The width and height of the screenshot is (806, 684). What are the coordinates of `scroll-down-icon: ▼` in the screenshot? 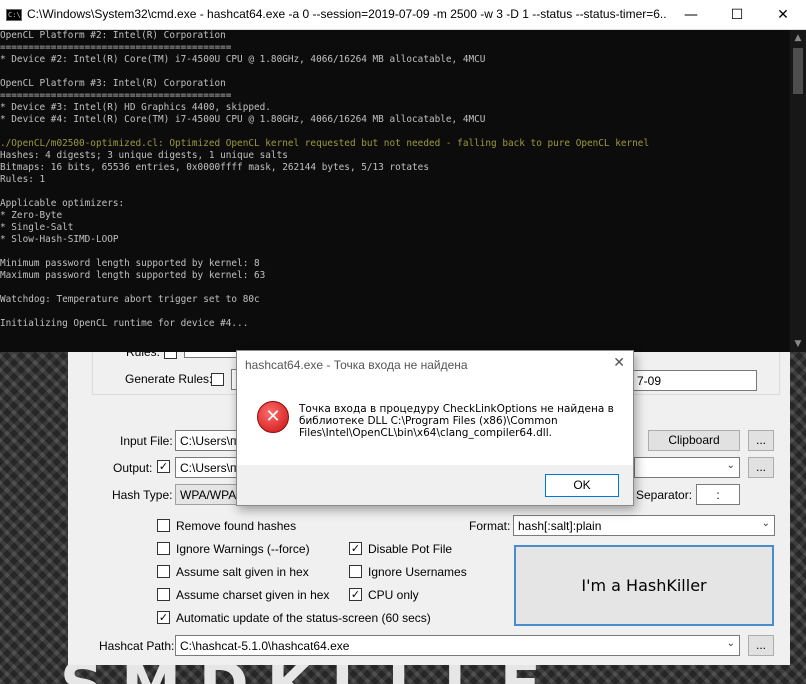 It's located at (798, 344).